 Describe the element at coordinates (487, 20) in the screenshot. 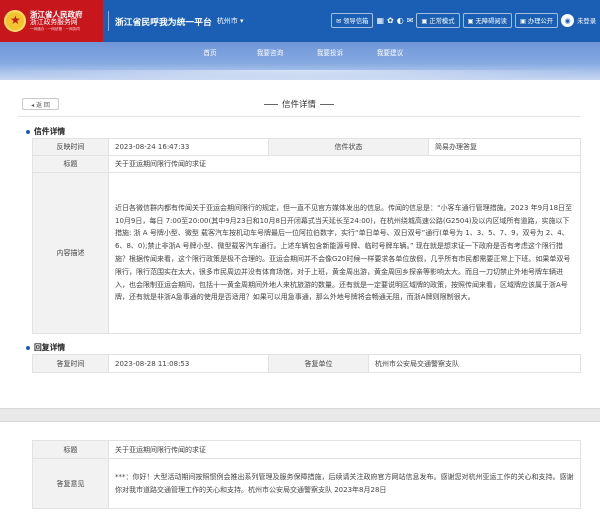

I see `accessible-reading-button: ▣ 无障碍阅读` at that location.